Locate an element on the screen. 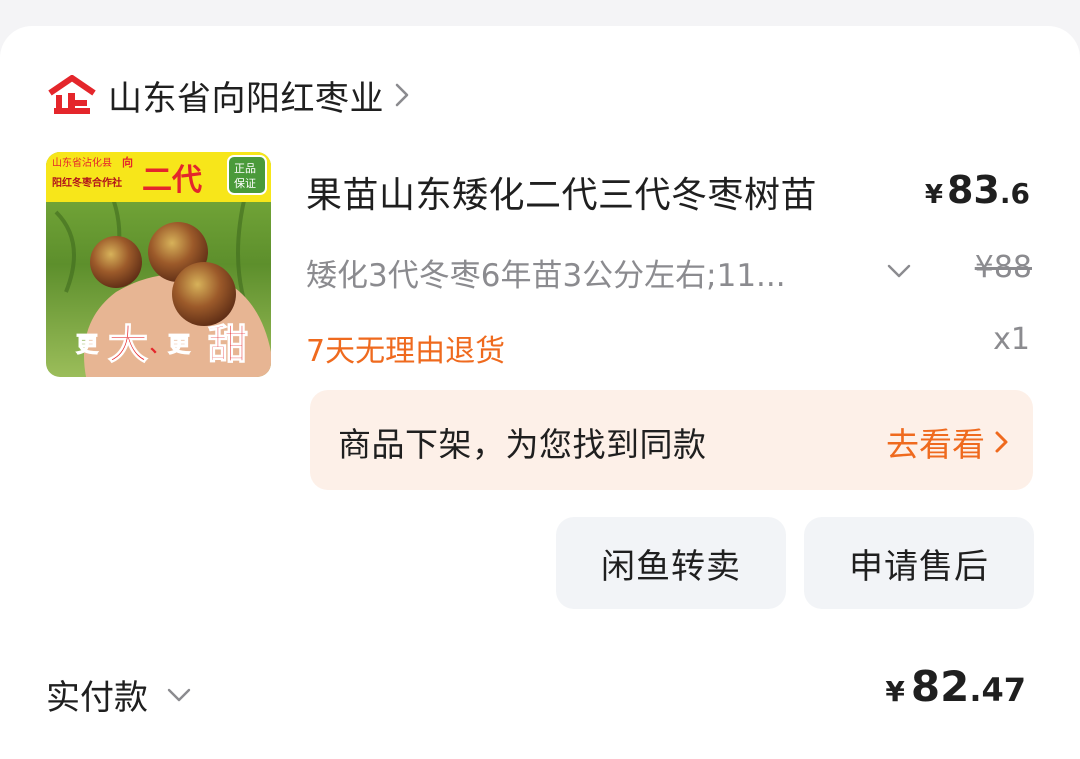 The image size is (1080, 759). product-price: ¥83.6 is located at coordinates (977, 190).